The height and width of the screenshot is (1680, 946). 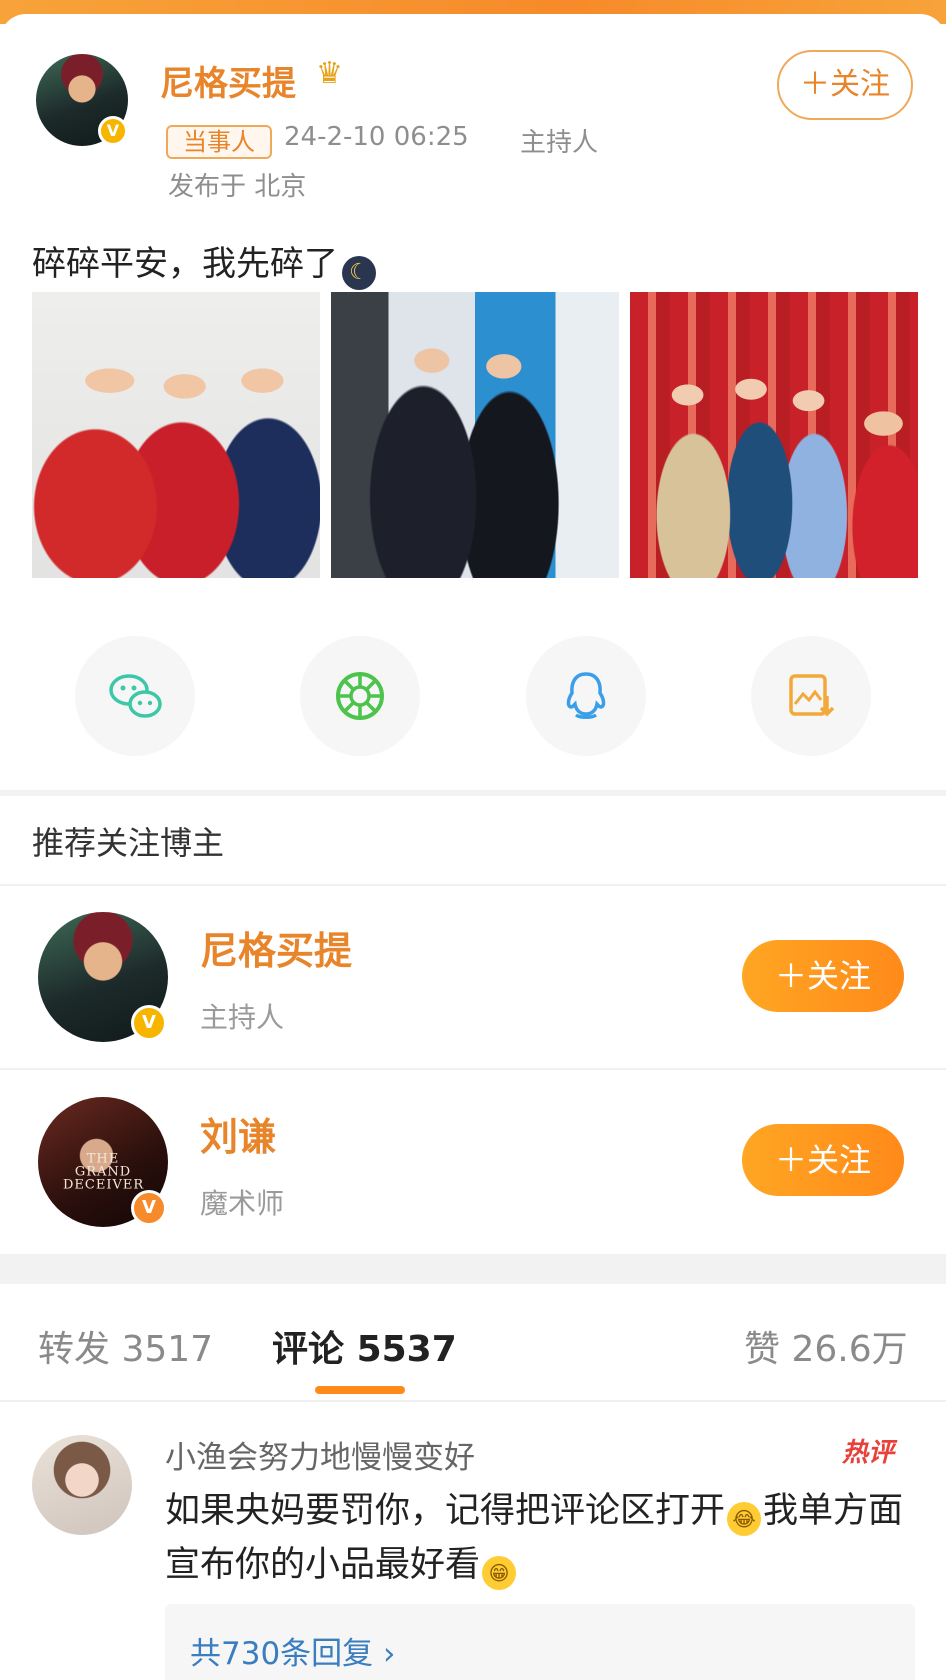 I want to click on share-qq-button, so click(x=586, y=696).